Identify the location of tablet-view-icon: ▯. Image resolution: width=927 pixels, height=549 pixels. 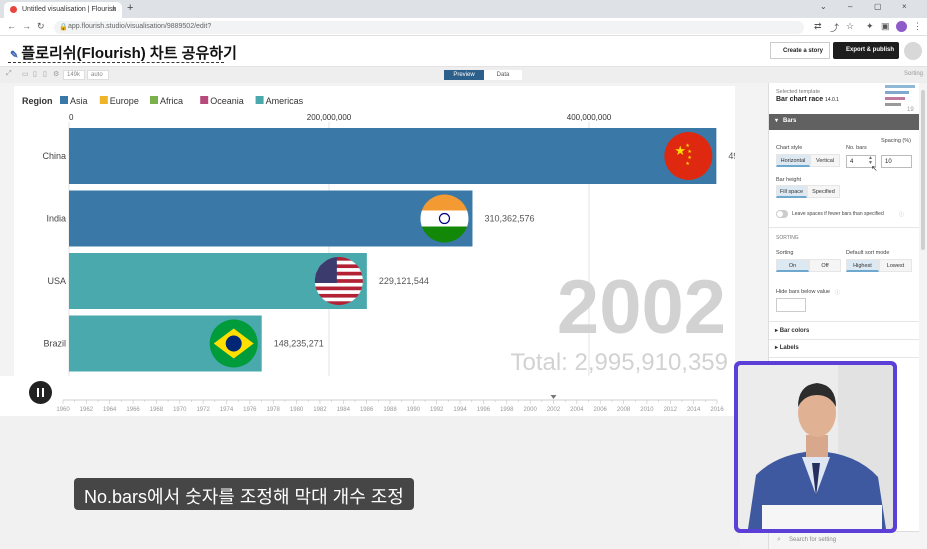
(35, 74).